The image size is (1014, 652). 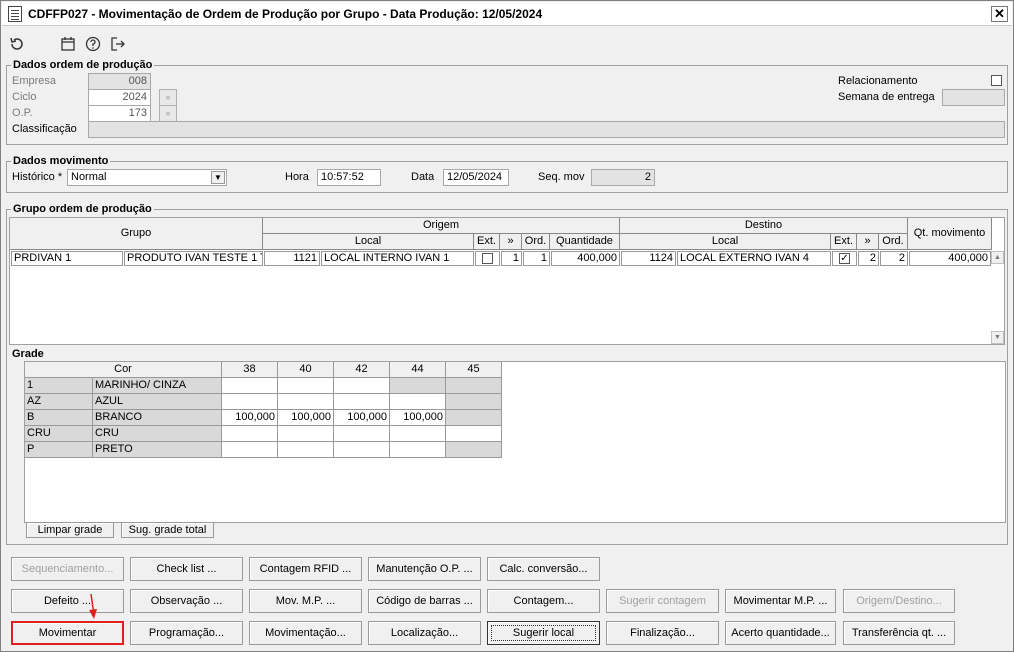 I want to click on qt-movimento-cell: 400,000, so click(x=950, y=258).